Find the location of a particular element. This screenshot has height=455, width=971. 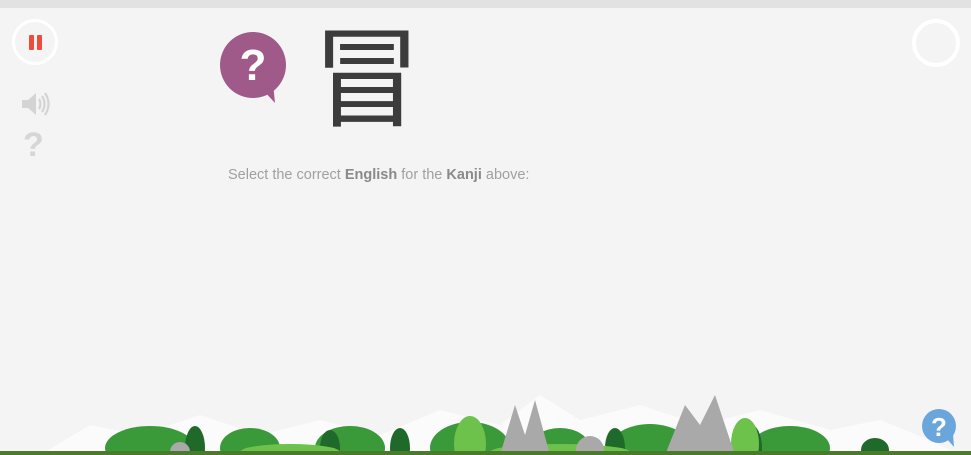

kanji-character: 冒 is located at coordinates (367, 80).